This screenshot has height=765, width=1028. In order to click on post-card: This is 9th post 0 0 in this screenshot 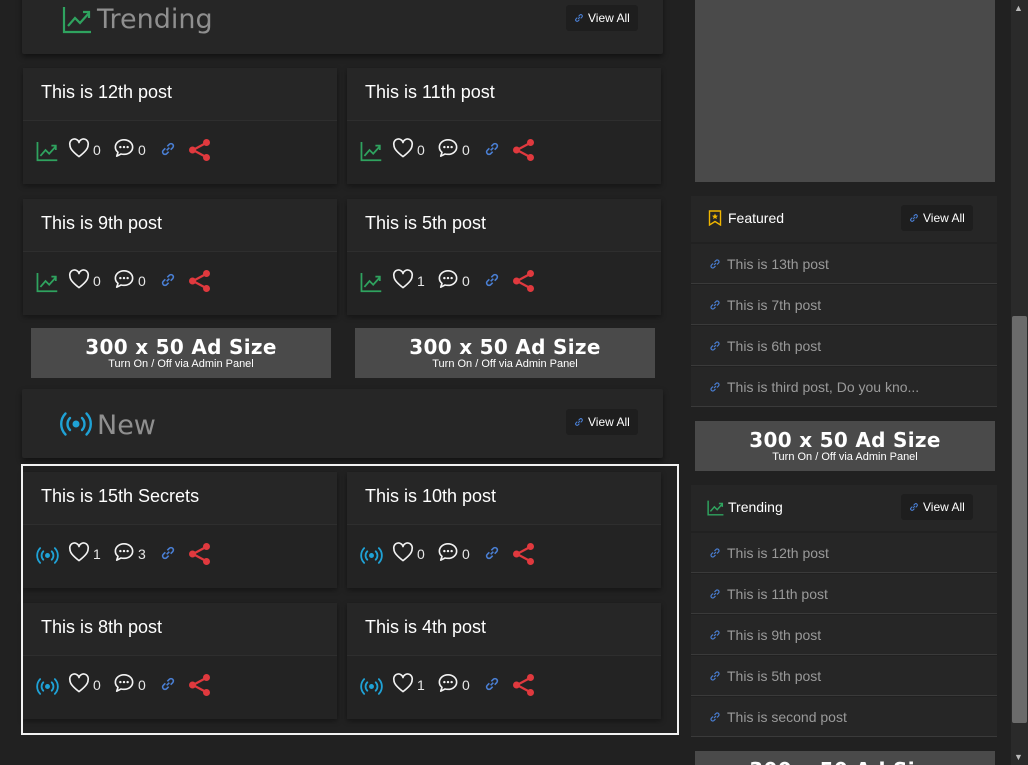, I will do `click(180, 257)`.